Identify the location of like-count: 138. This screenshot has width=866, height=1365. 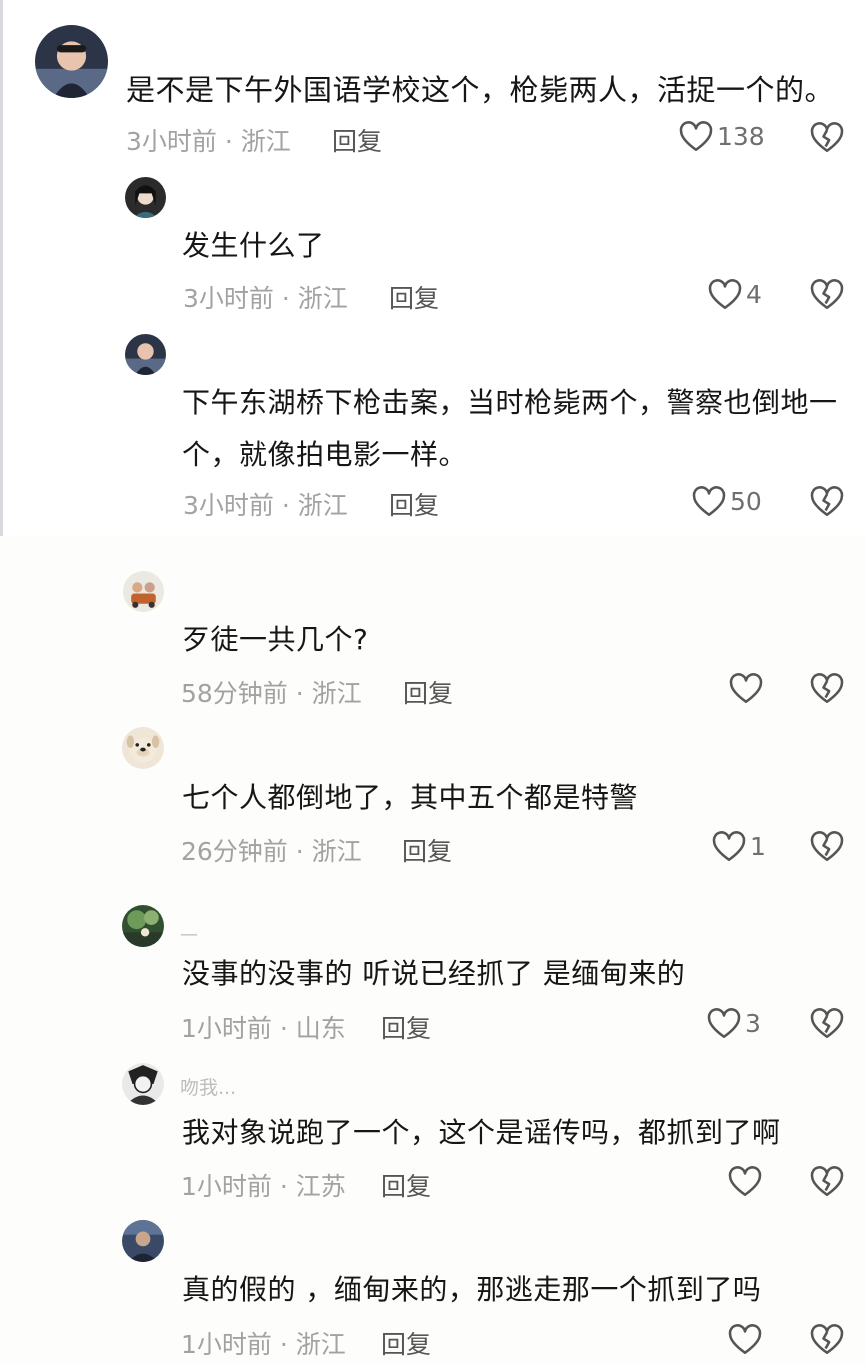
(741, 136).